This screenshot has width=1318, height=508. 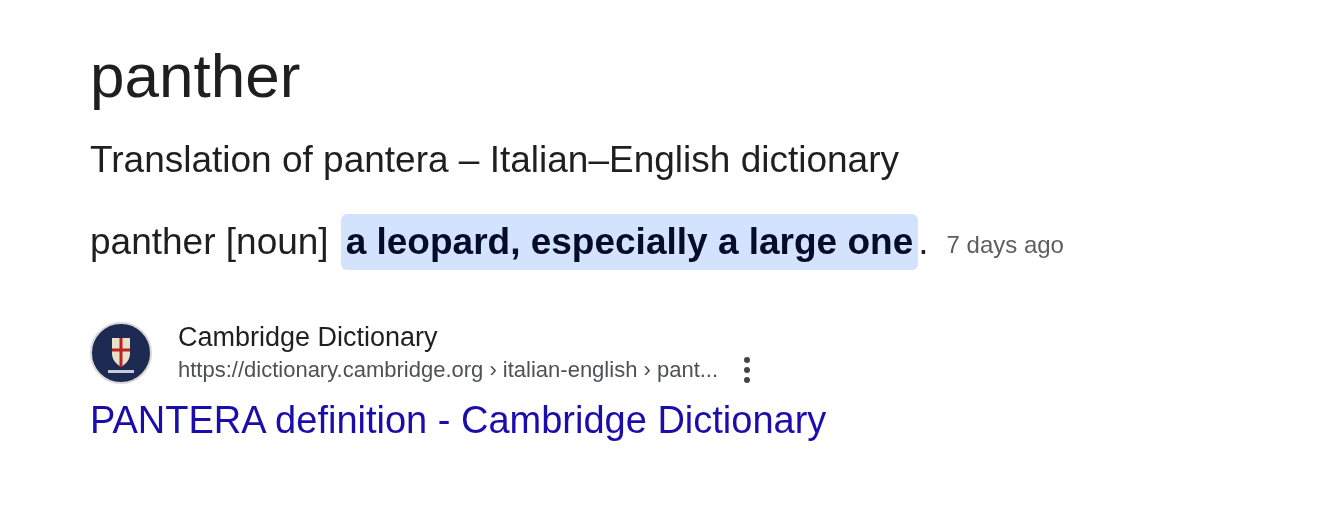 I want to click on result-title-link: PANTERA definition - Cambridge Dictionary, so click(x=458, y=420).